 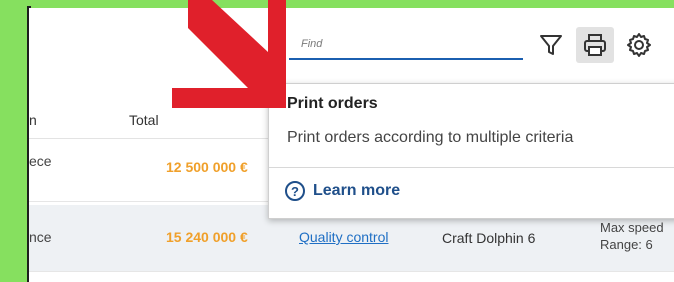 What do you see at coordinates (626, 244) in the screenshot?
I see `spec-line: Range: 6` at bounding box center [626, 244].